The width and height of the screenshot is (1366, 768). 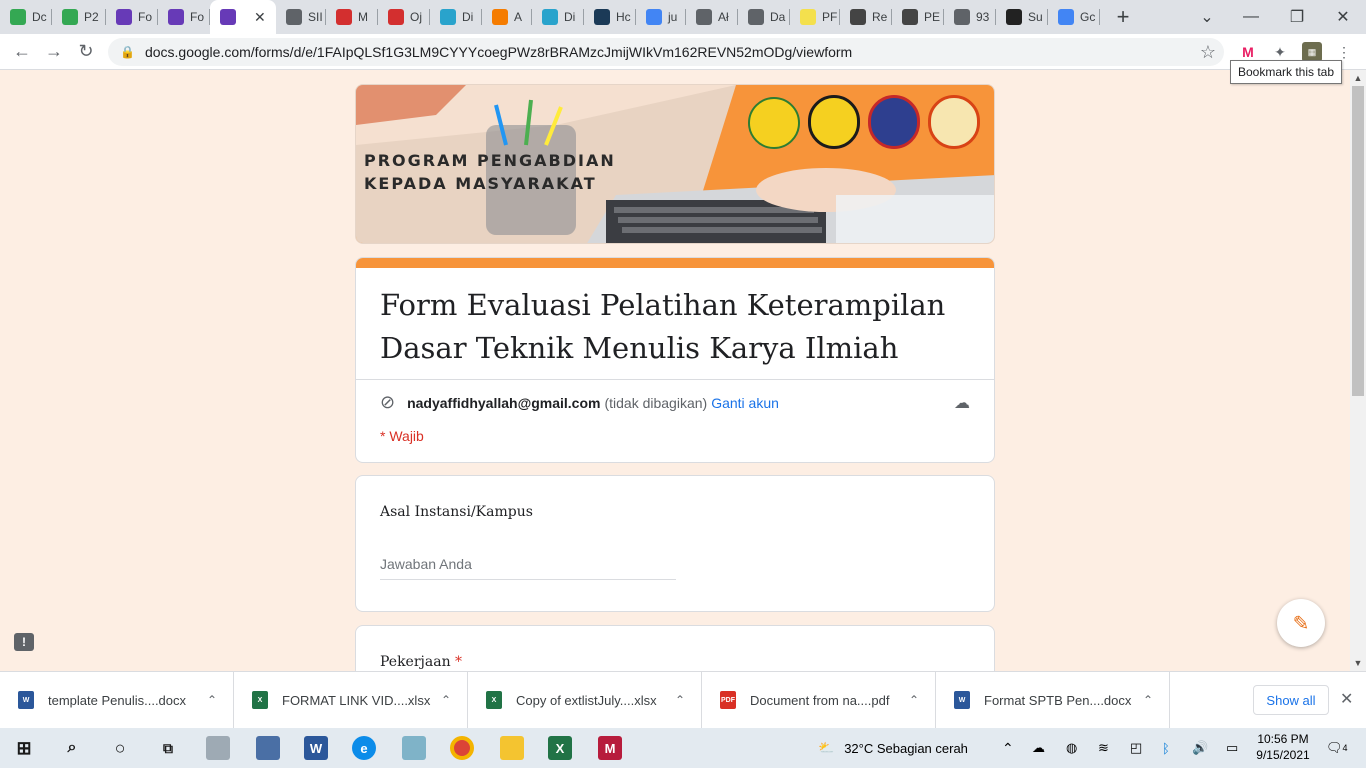 I want to click on pdf-file-icon: PDF, so click(x=728, y=700).